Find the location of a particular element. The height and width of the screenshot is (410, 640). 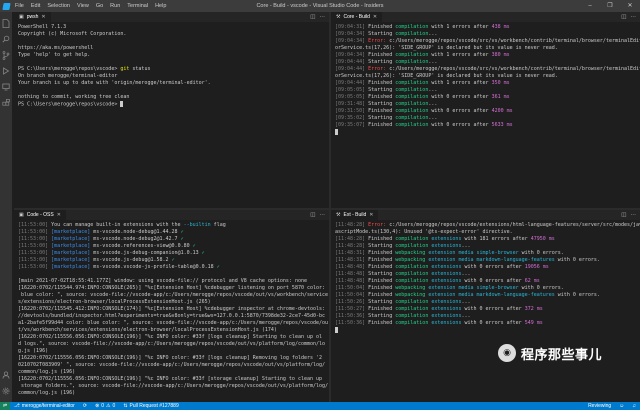

source-control-icon is located at coordinates (6, 55).